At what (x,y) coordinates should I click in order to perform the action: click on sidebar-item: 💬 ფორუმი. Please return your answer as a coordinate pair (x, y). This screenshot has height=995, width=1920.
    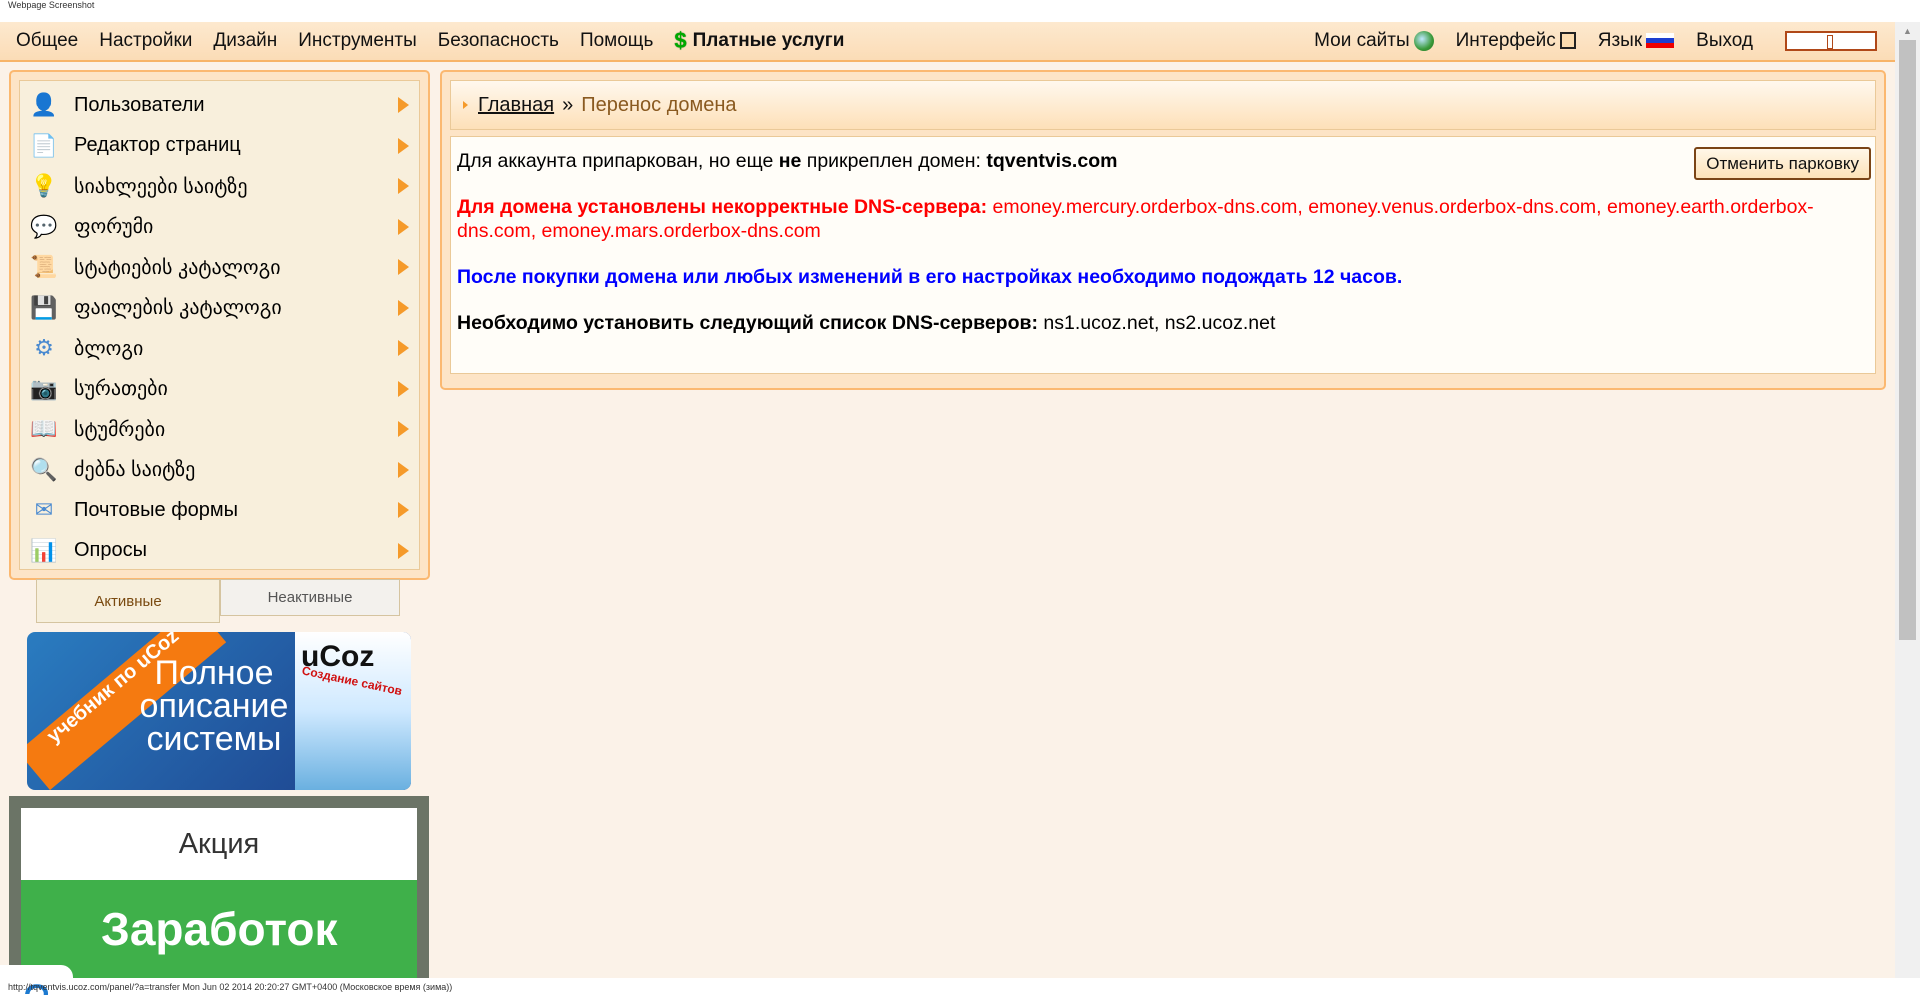
    Looking at the image, I should click on (219, 227).